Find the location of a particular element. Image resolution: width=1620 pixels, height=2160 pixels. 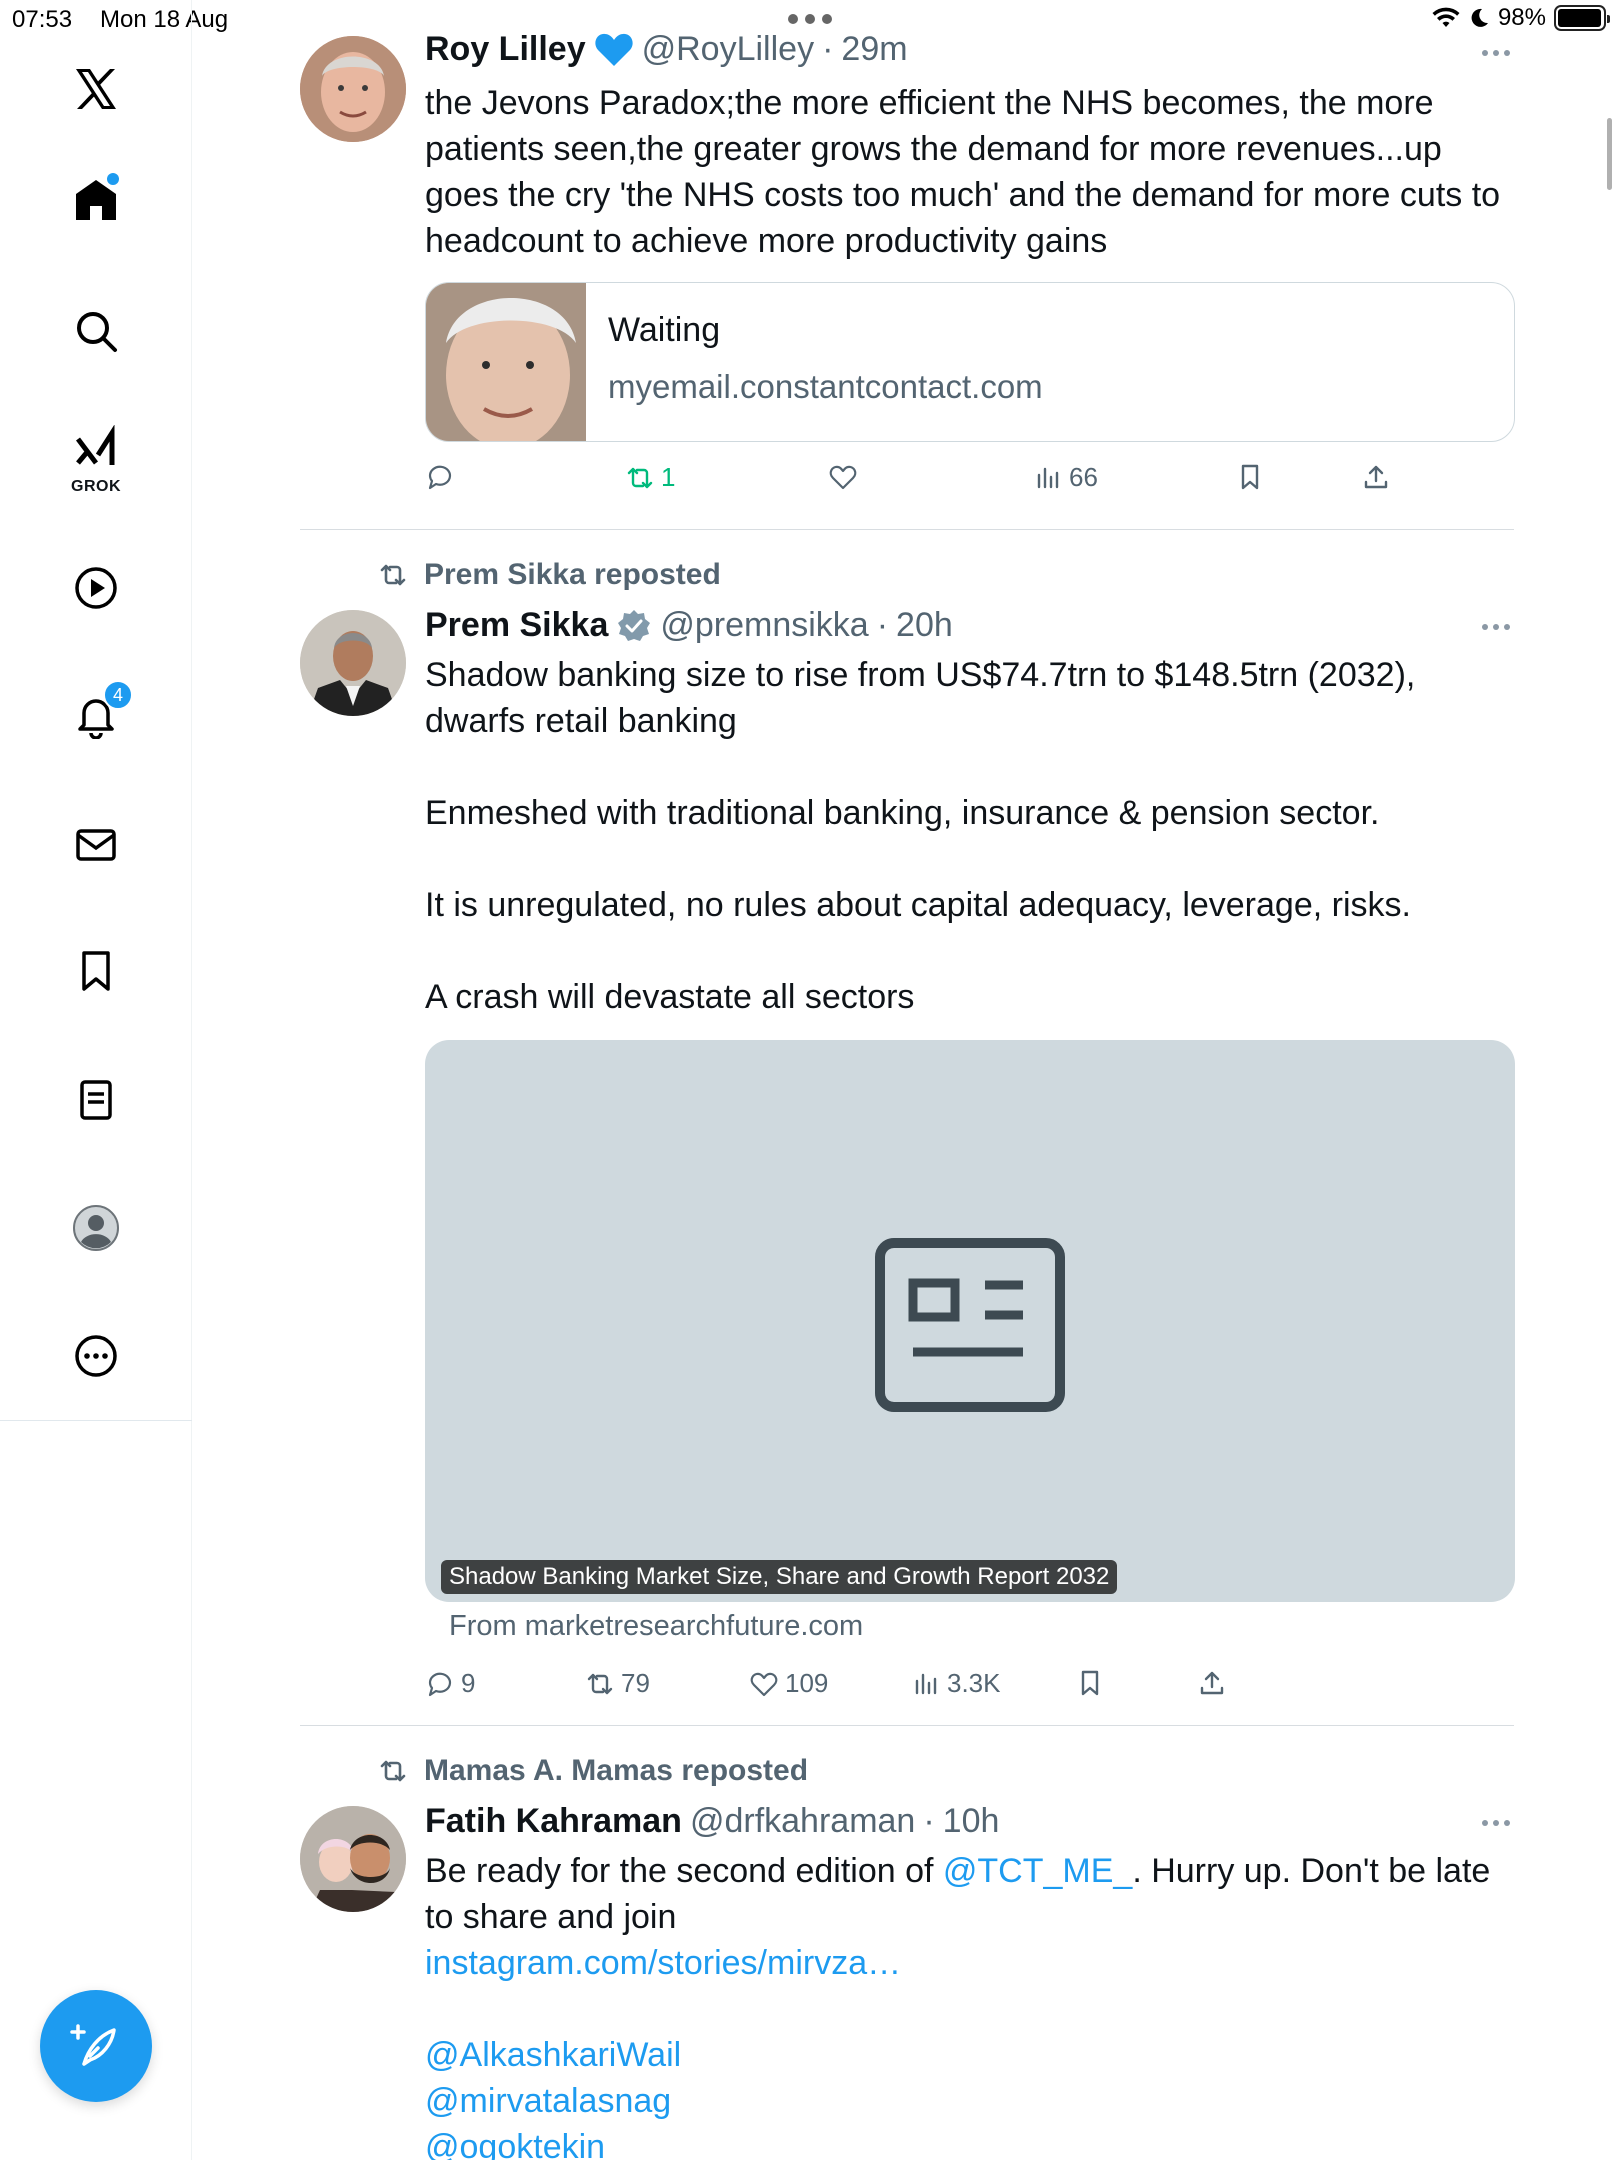

reply-button is located at coordinates (443, 477).